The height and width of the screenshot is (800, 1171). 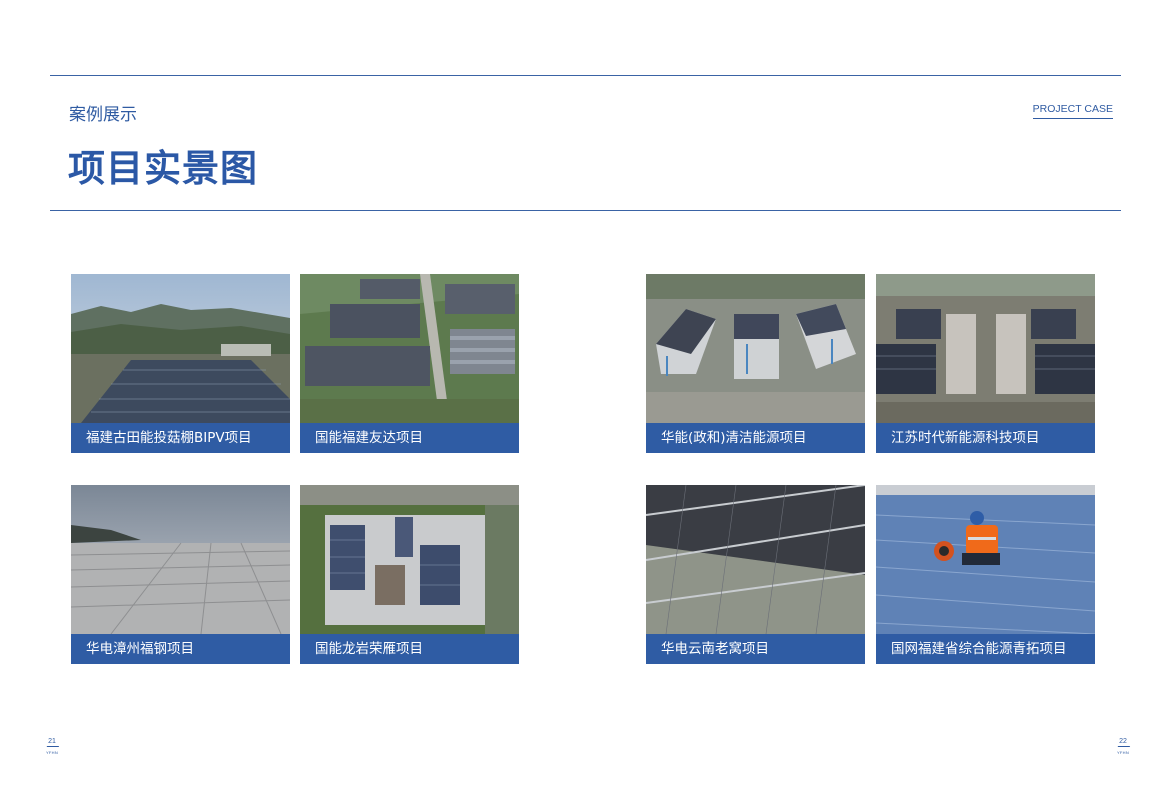 I want to click on project-card: 福建古田能投菇棚BIPV项目, so click(x=180, y=363).